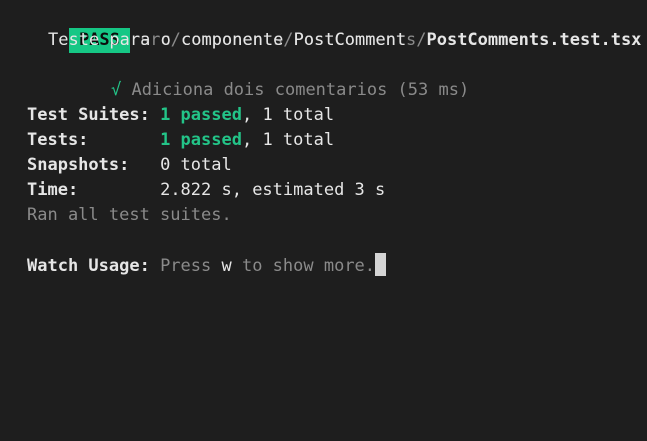 The height and width of the screenshot is (441, 647). I want to click on summary-tests: Tests: 1 passed, 1 total, so click(180, 140).